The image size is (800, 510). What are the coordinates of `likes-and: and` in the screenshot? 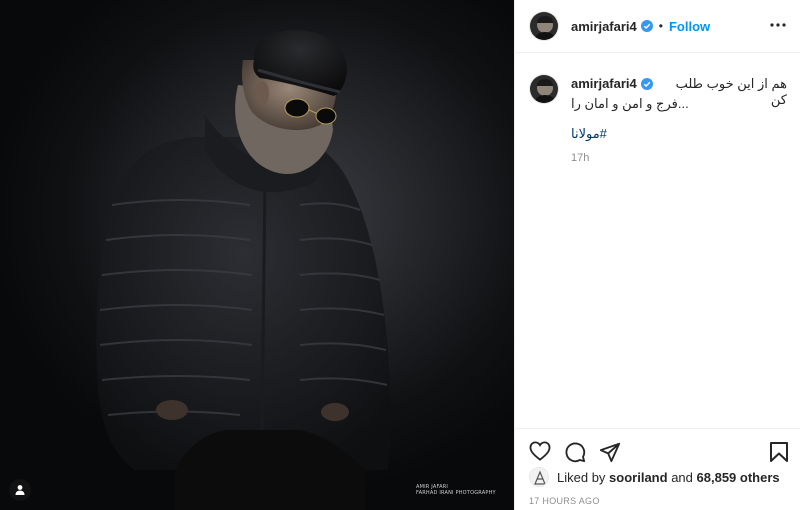 It's located at (682, 477).